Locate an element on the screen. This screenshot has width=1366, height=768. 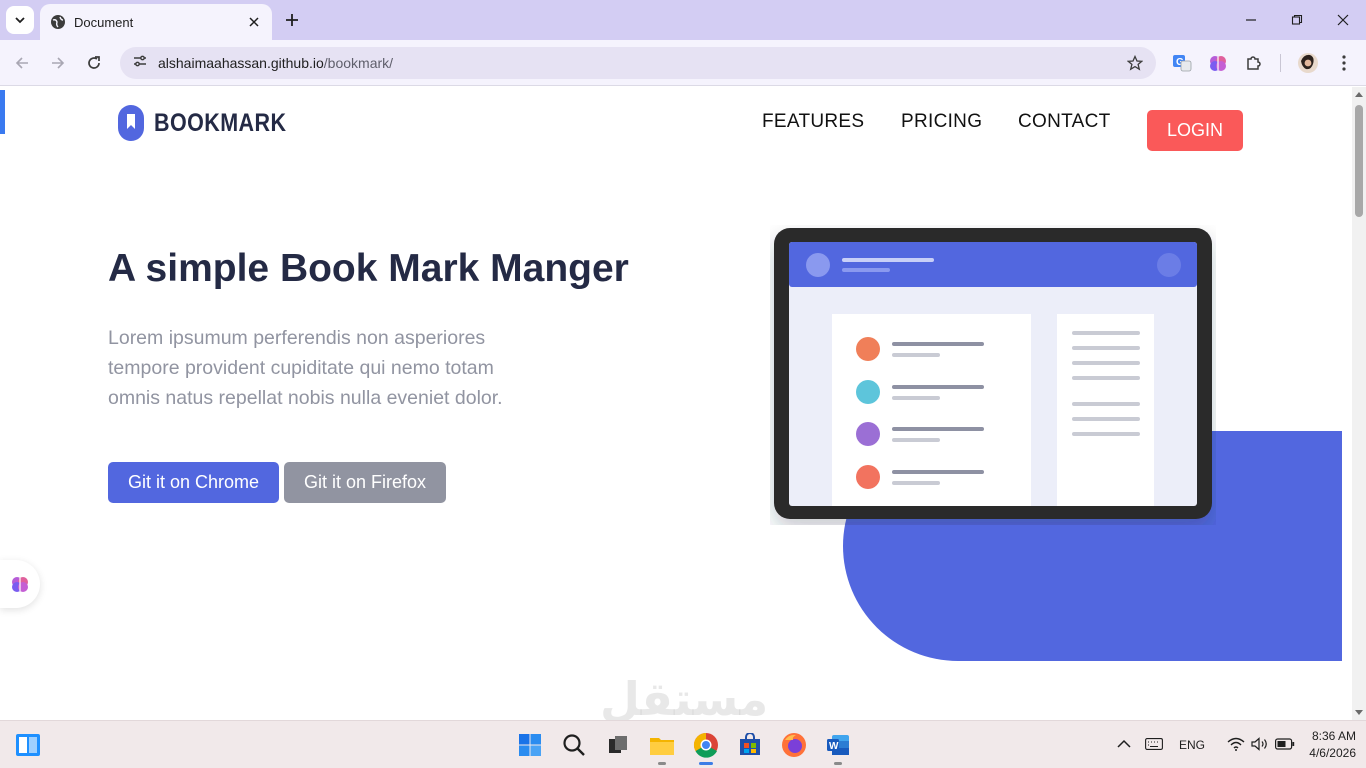
clock-date: 4/6/2026 is located at coordinates (1332, 753).